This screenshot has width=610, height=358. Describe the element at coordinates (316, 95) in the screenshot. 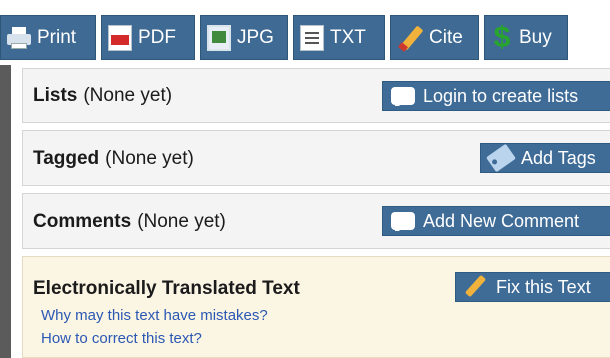

I see `lists-panel: Lists (None yet) Login to create lists` at that location.